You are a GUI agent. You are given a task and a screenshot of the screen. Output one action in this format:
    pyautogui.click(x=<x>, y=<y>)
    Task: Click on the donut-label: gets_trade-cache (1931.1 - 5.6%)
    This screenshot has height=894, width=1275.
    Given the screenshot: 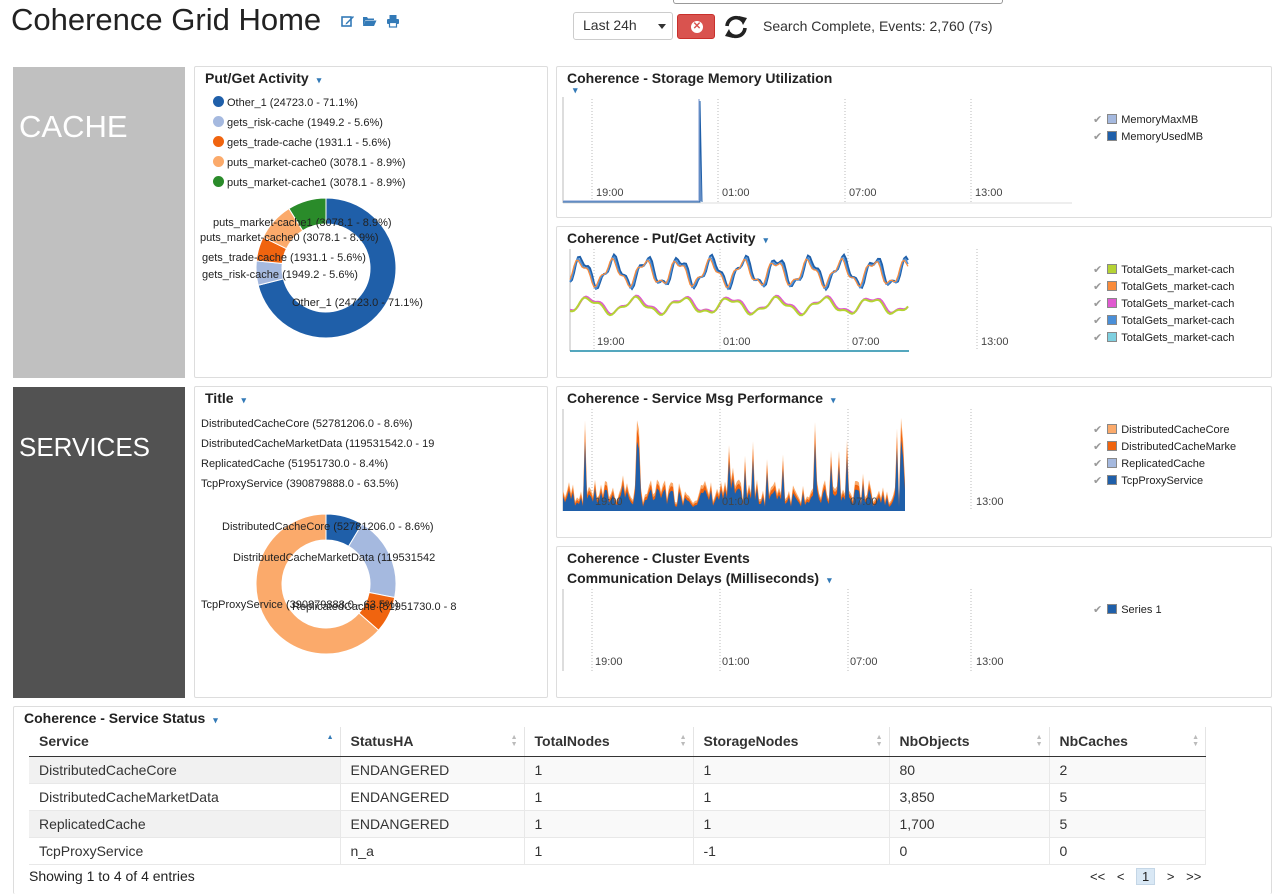 What is the action you would take?
    pyautogui.click(x=284, y=258)
    